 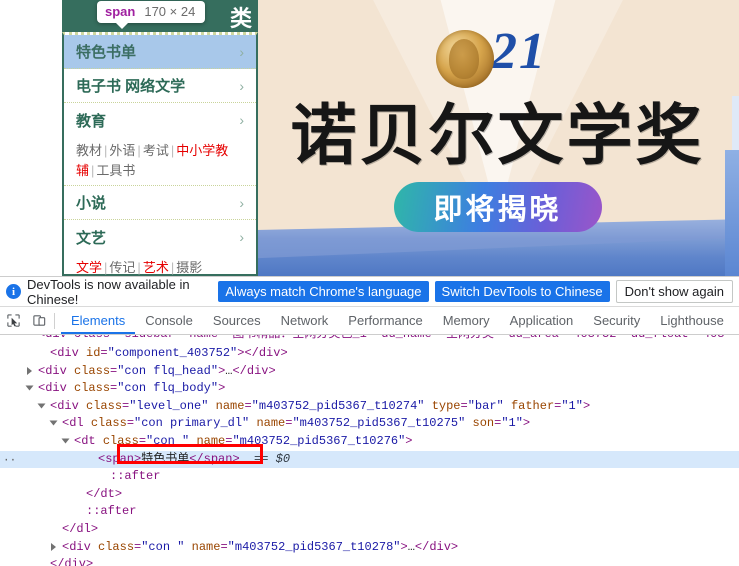 What do you see at coordinates (89, 267) in the screenshot?
I see `sub-link-highlight: 文学` at bounding box center [89, 267].